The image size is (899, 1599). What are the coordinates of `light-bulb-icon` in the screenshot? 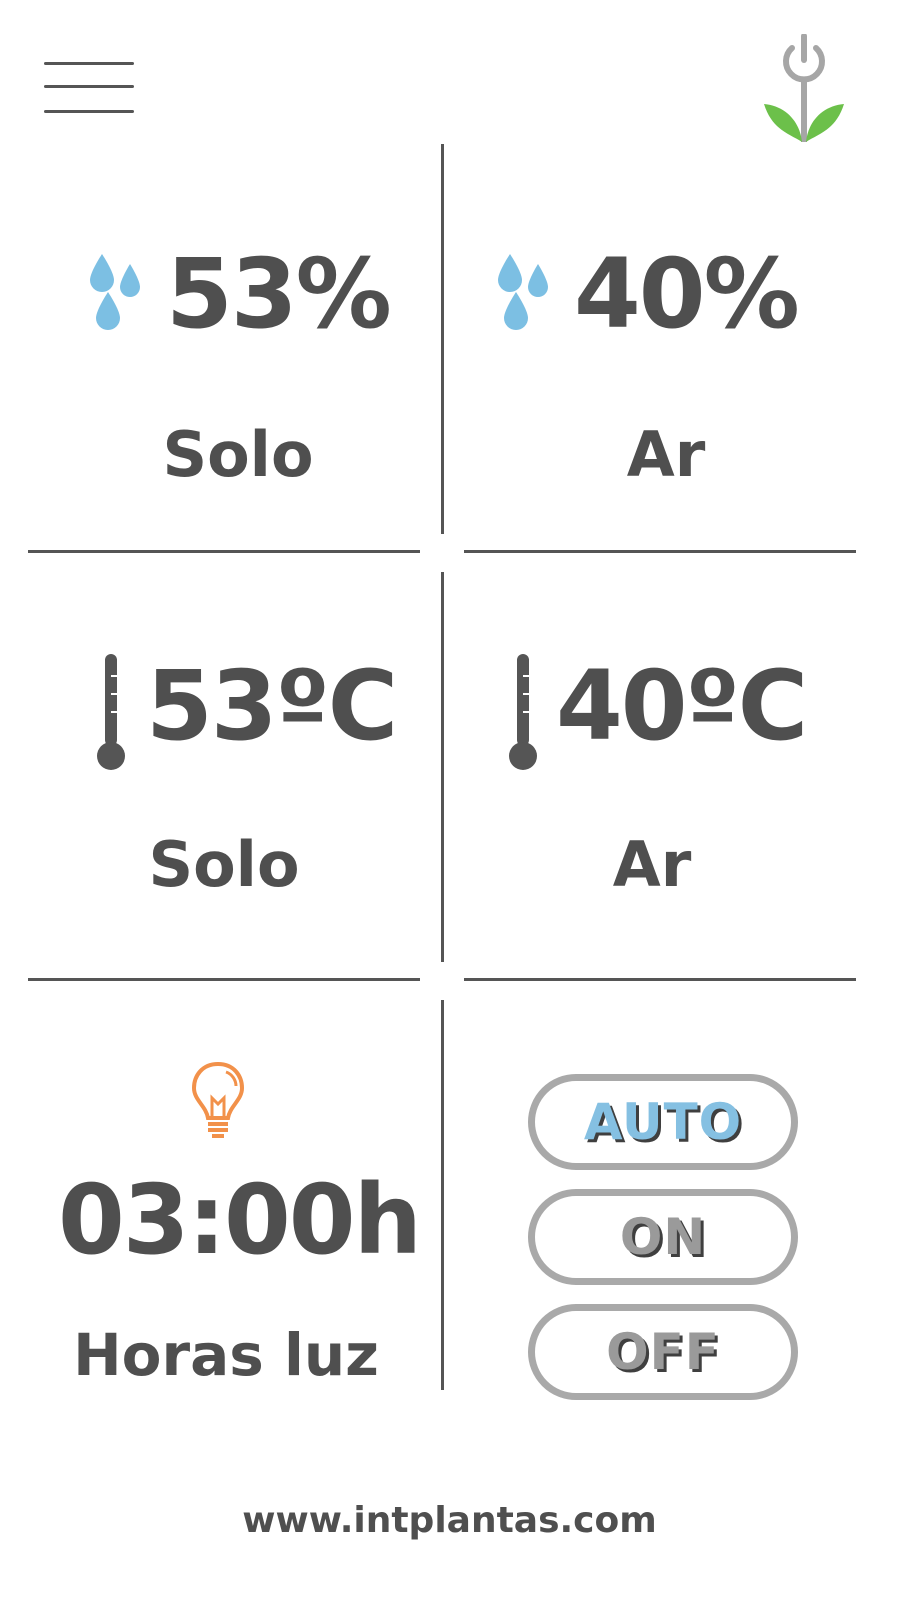 It's located at (218, 1099).